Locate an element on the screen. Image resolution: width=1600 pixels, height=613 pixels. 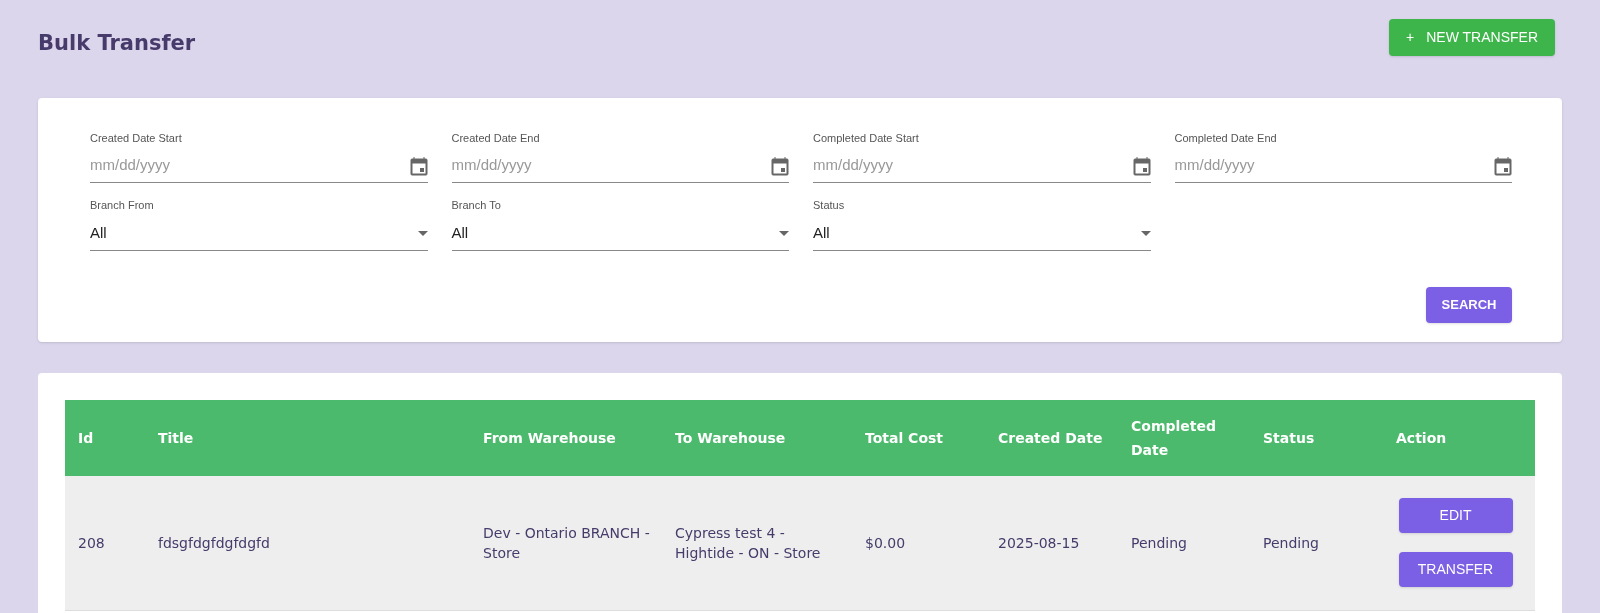
column-header: Created Date is located at coordinates (1050, 437).